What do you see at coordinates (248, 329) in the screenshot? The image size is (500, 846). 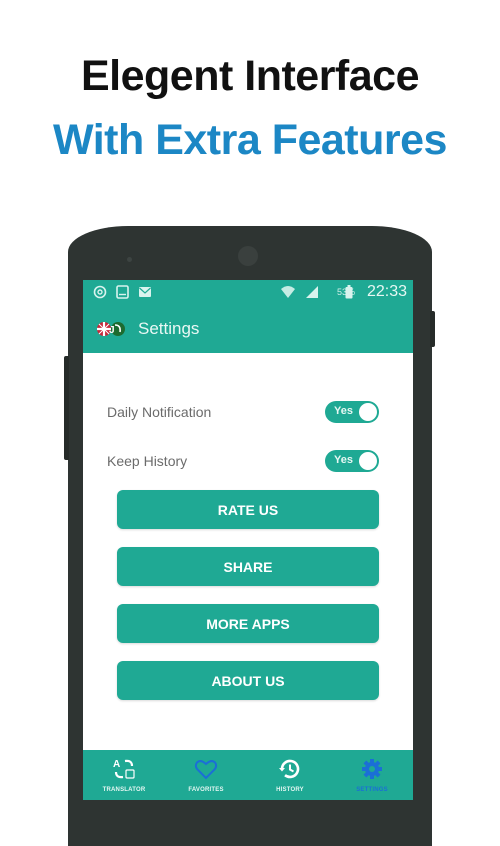 I see `app-toolbar: J Settings` at bounding box center [248, 329].